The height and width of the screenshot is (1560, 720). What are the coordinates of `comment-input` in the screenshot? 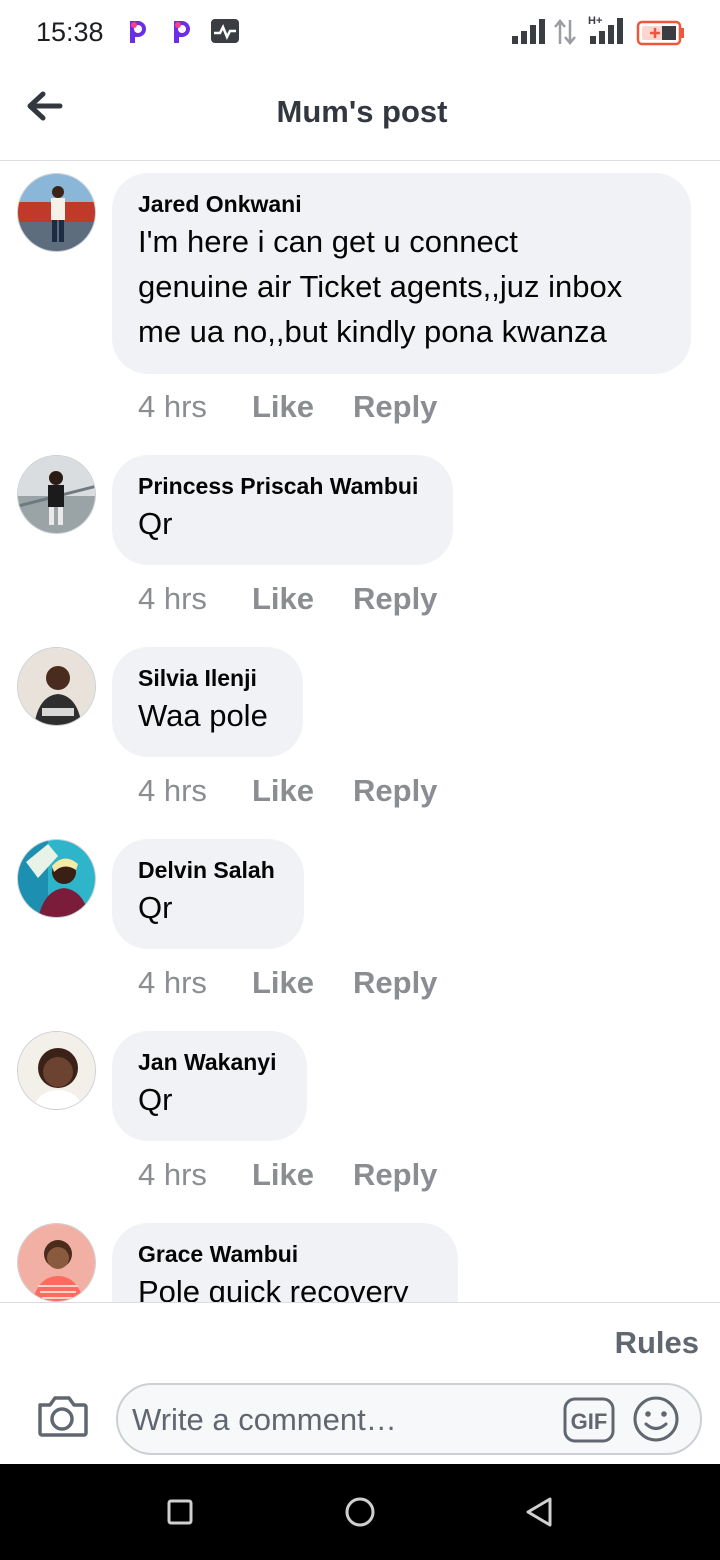 It's located at (342, 1420).